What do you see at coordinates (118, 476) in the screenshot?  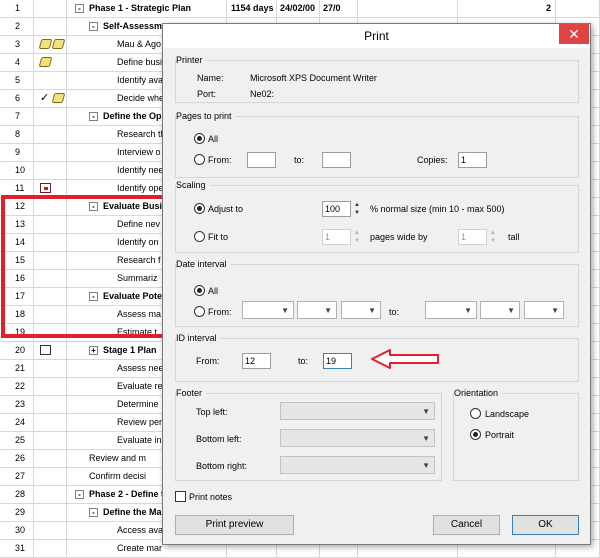 I see `task-name: Confirm decisi` at bounding box center [118, 476].